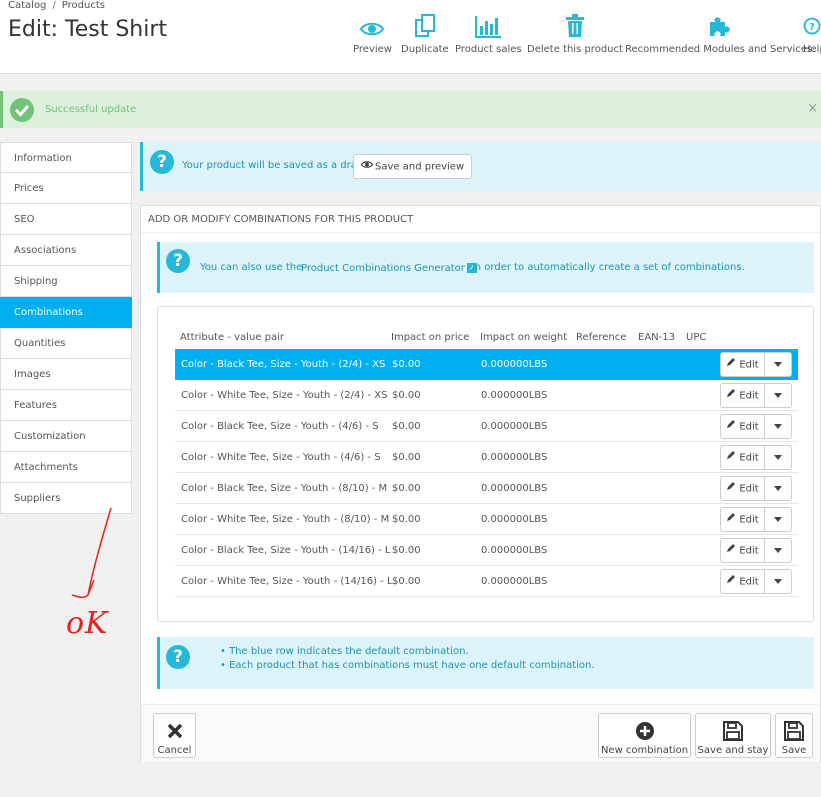  Describe the element at coordinates (812, 108) in the screenshot. I see `close-alert-button: ×` at that location.